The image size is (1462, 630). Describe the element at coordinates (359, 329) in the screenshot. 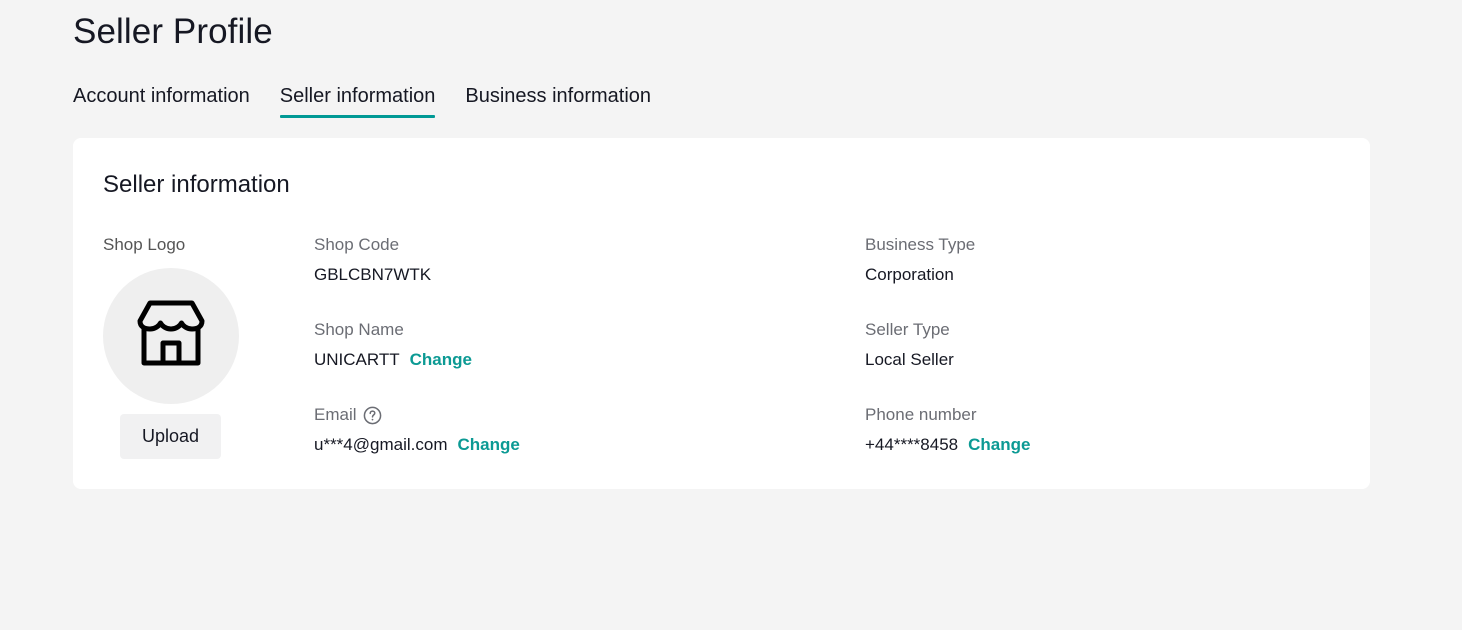

I see `shop-name-label: Shop Name` at that location.